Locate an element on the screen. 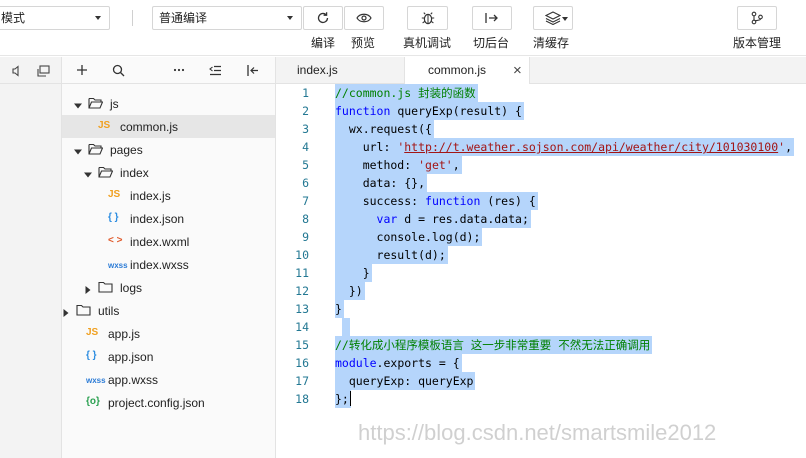 The image size is (806, 458). tree-item-label: index.wxss is located at coordinates (159, 265).